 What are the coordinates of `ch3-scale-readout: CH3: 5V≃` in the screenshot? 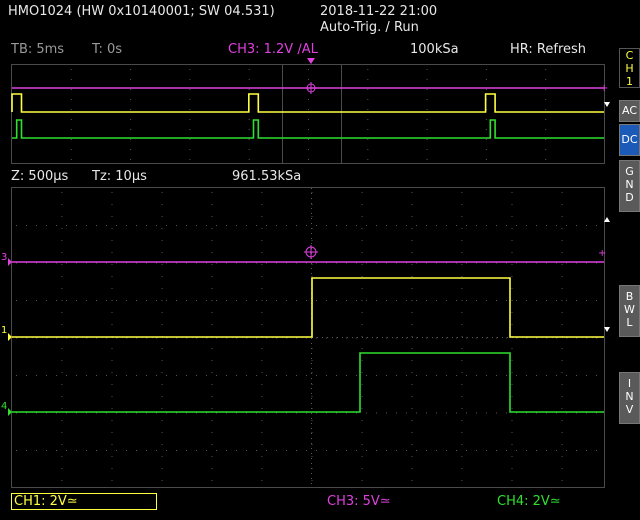 It's located at (359, 501).